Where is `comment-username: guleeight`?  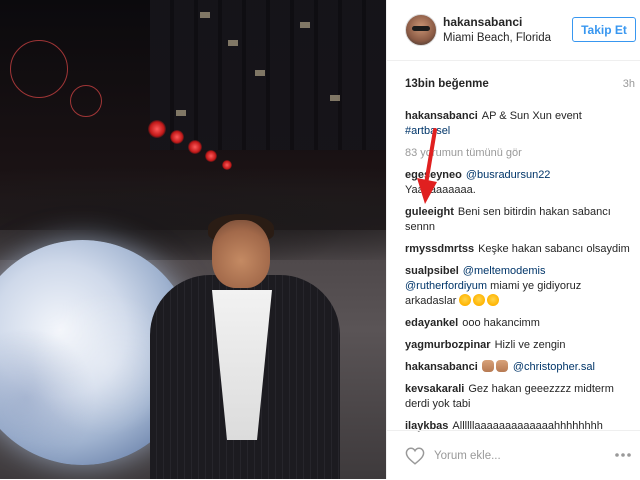
comment-username: guleeight is located at coordinates (429, 212).